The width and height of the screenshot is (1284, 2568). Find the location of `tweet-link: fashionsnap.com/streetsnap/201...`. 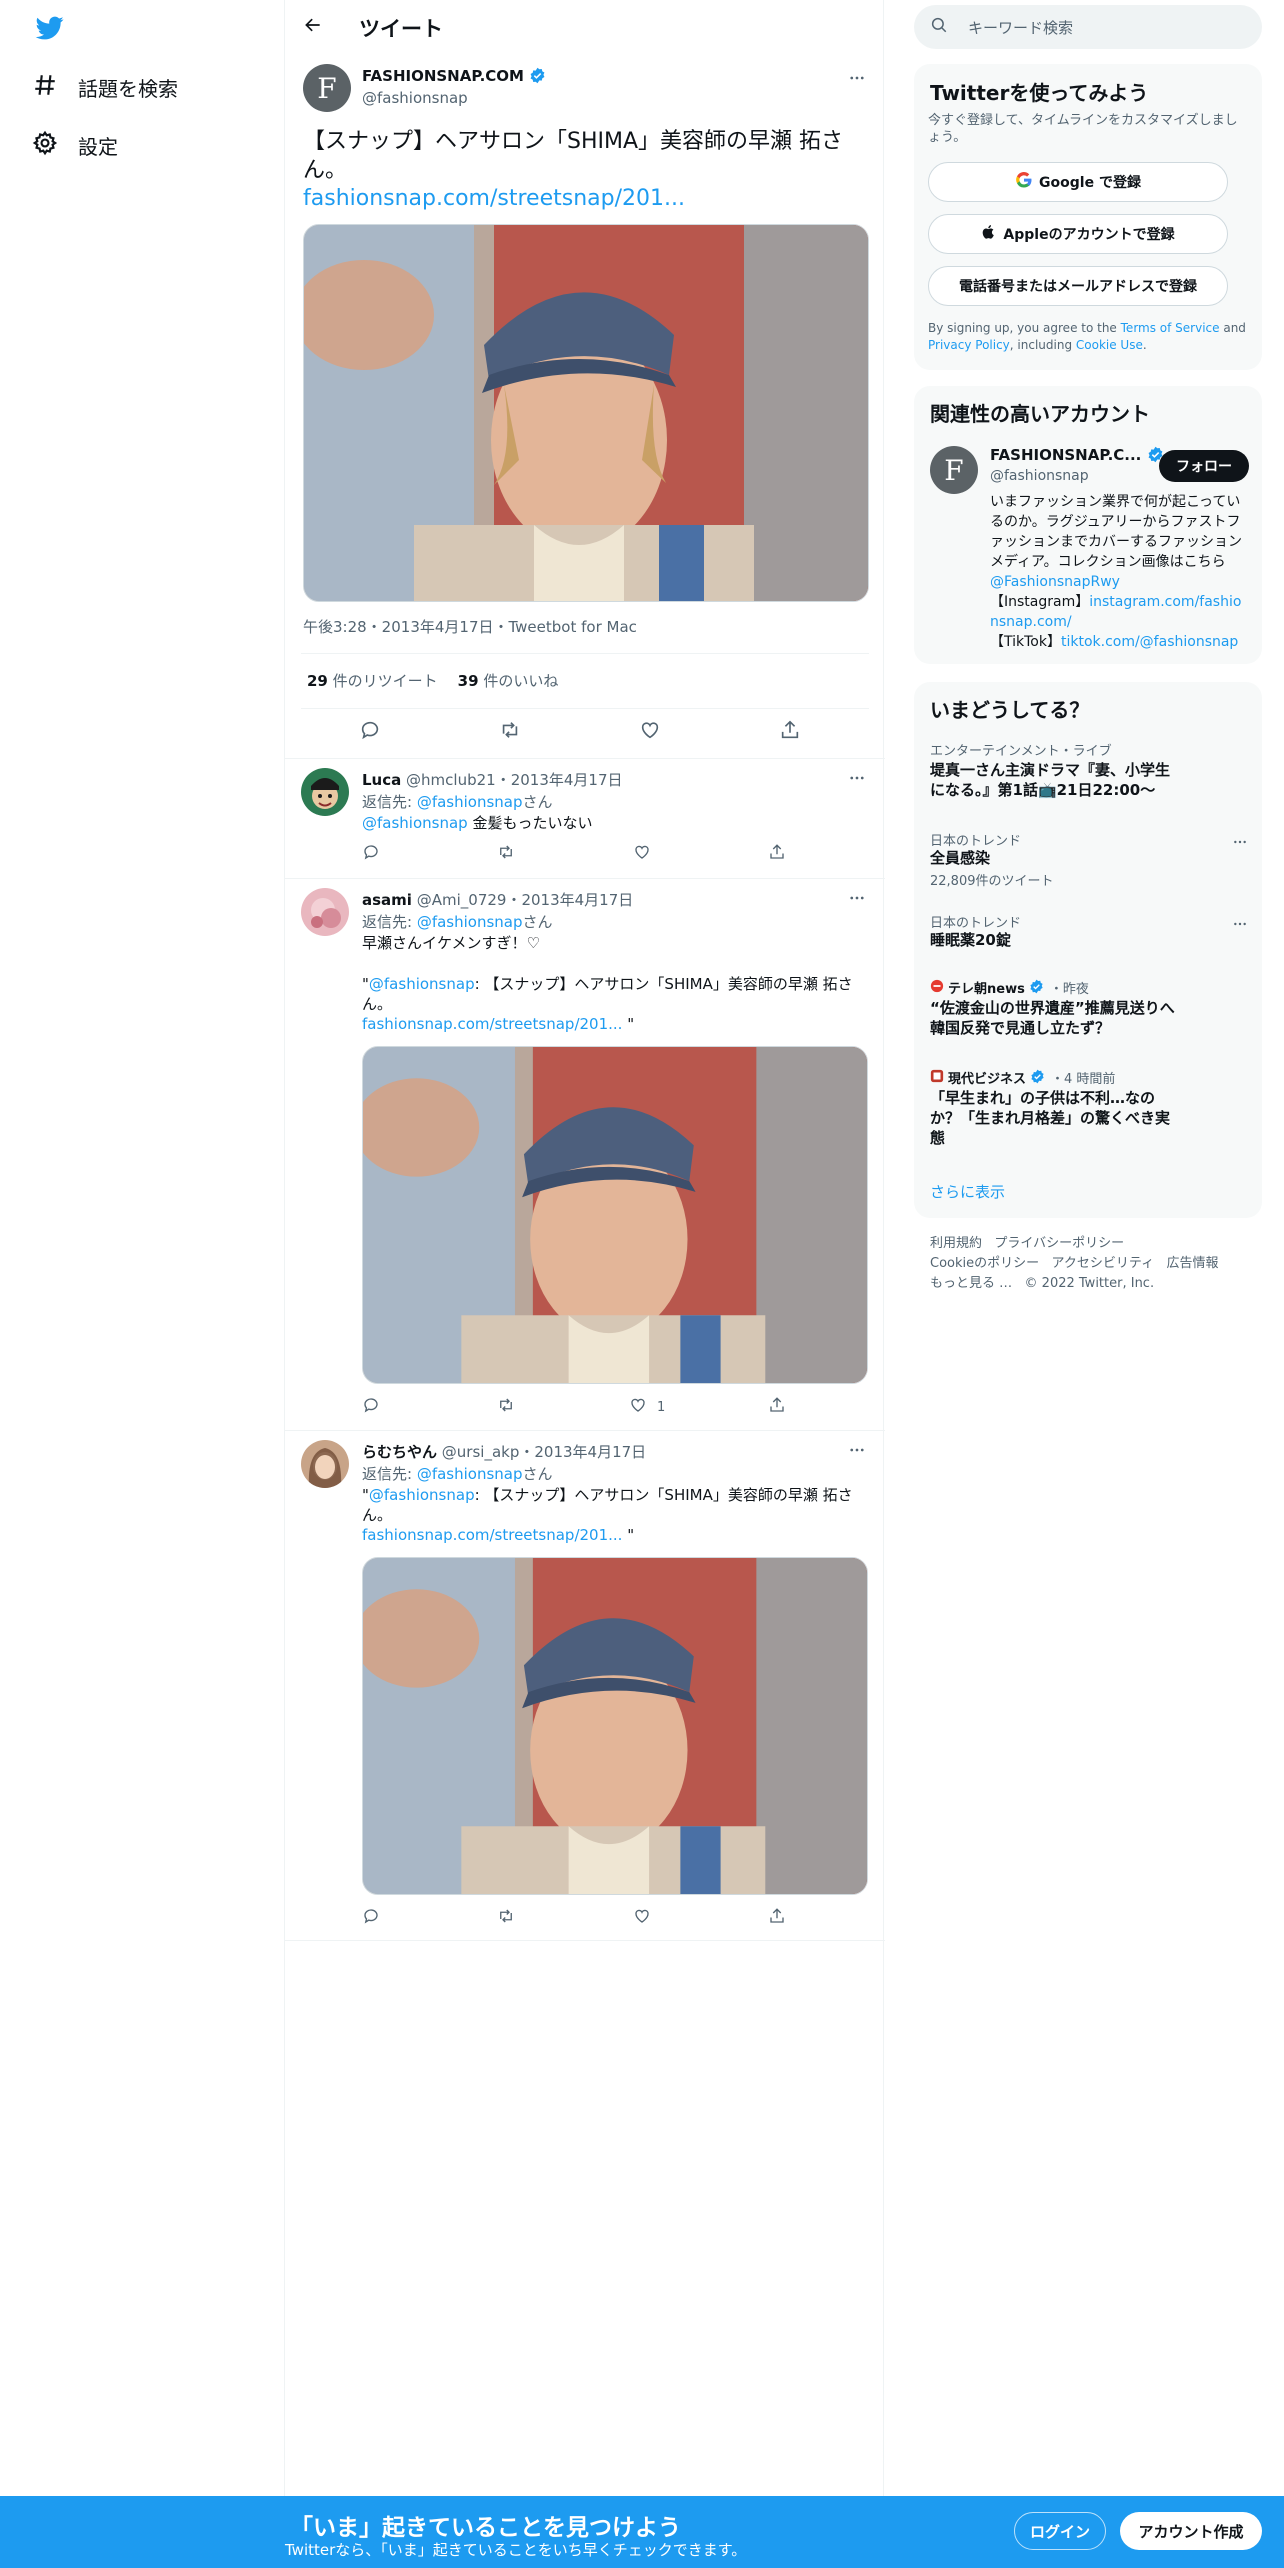

tweet-link: fashionsnap.com/streetsnap/201... is located at coordinates (494, 198).